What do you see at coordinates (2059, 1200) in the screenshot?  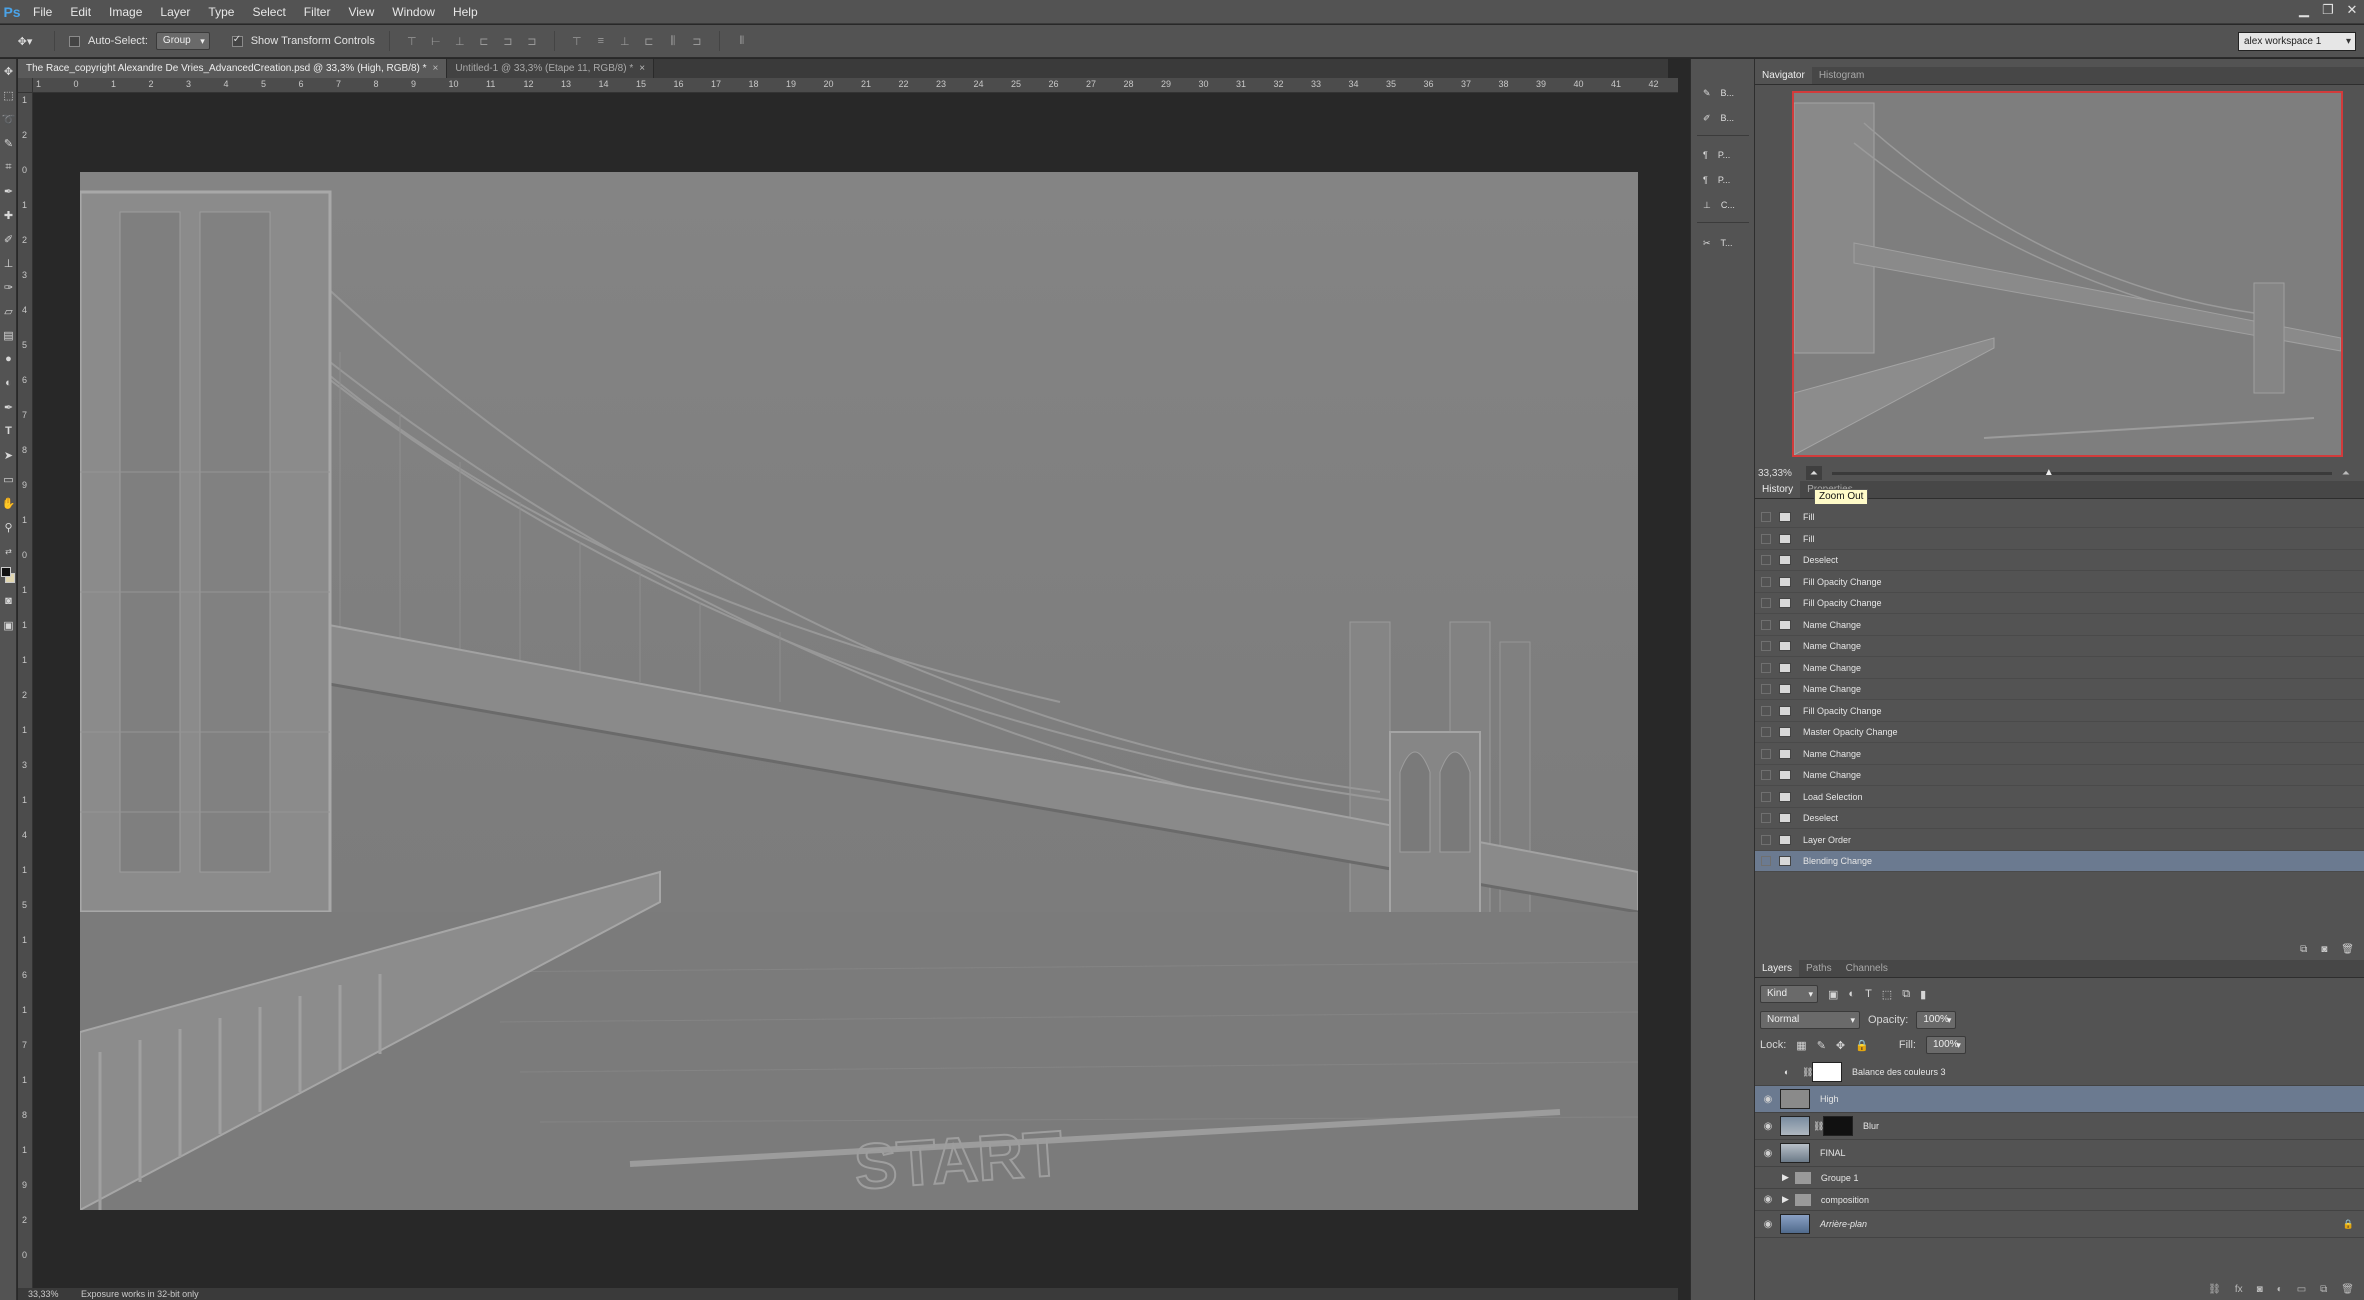 I see `layer-row: ◉ ▶ composition` at bounding box center [2059, 1200].